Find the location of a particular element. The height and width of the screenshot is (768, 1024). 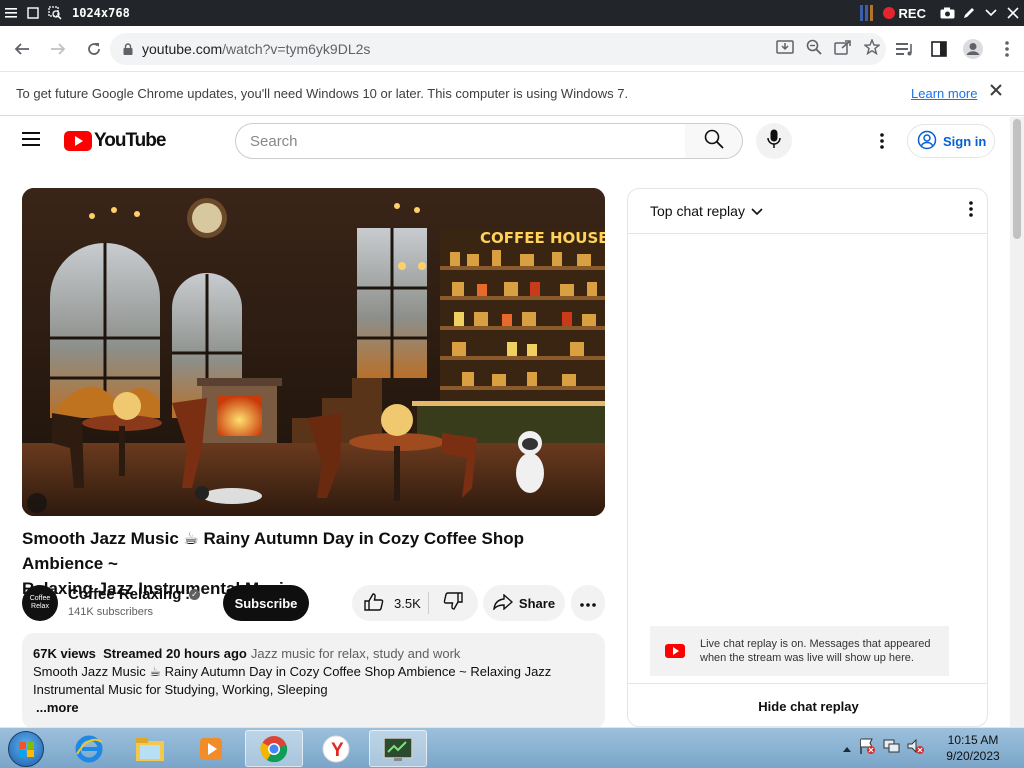

account-icon is located at coordinates (927, 141).